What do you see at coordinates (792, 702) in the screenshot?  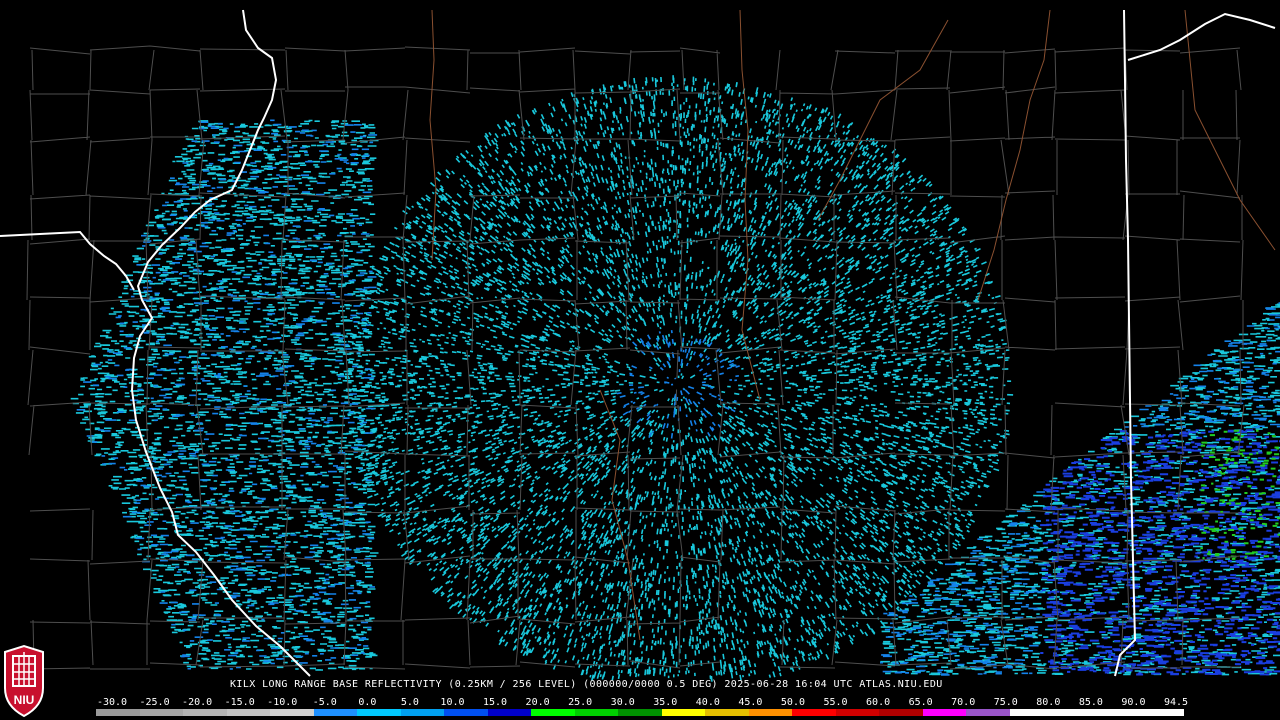 I see `scale-label: 50.0` at bounding box center [792, 702].